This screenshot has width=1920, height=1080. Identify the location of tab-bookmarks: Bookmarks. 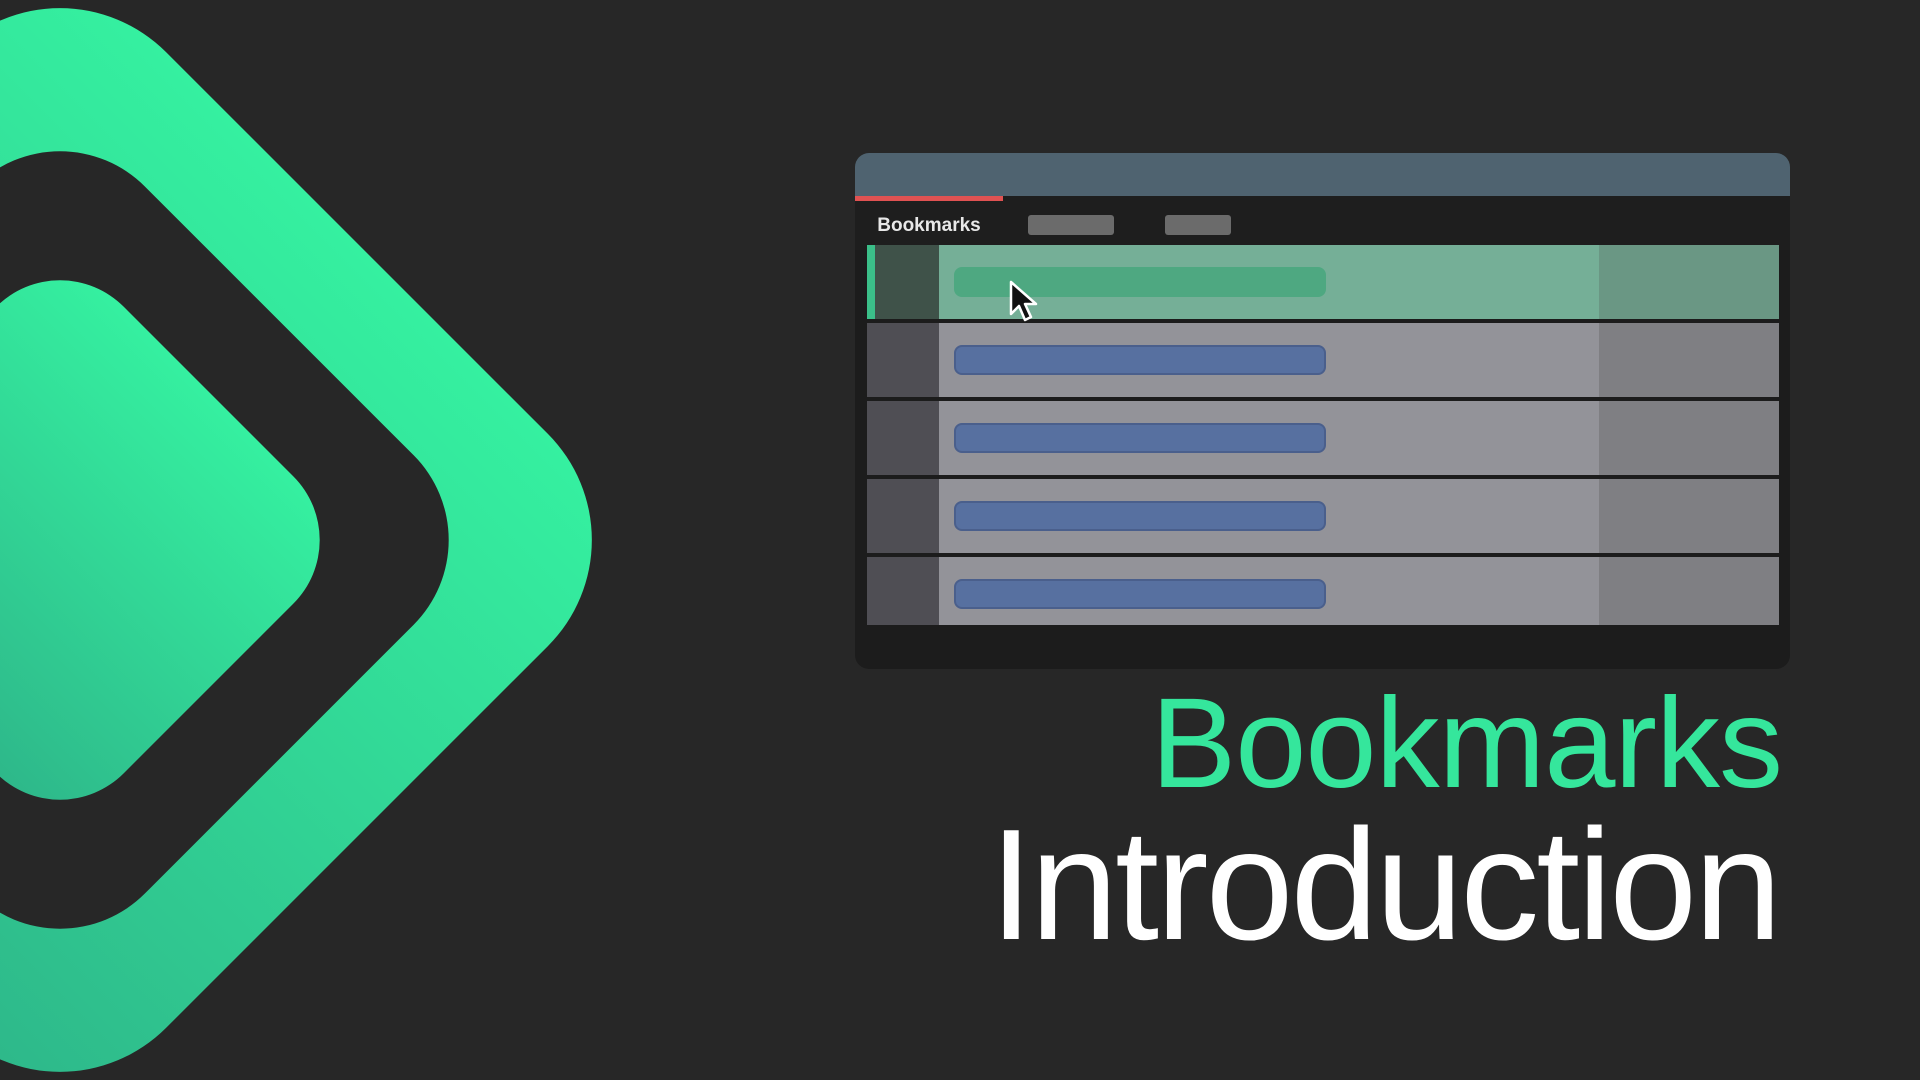
(929, 223).